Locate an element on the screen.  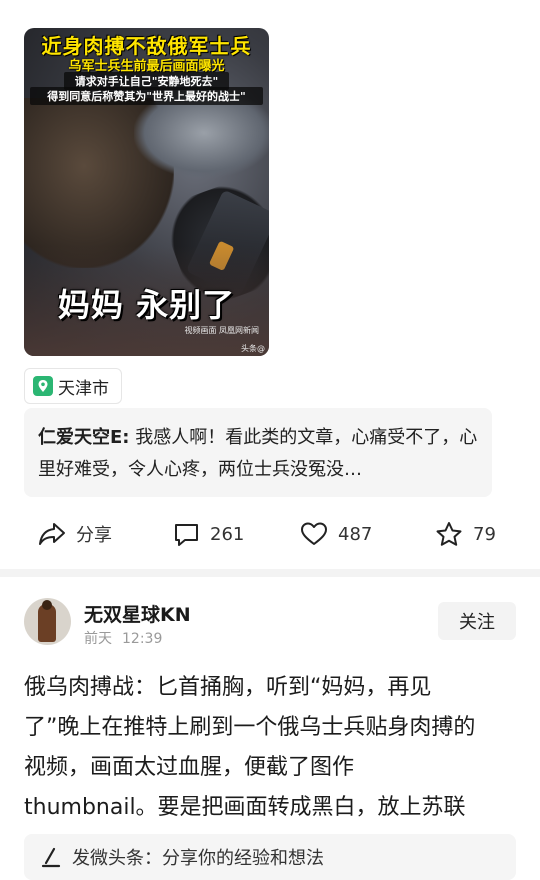
thumbnail-note-2: 得到同意后称赞其为"世界上最好的战士" is located at coordinates (146, 96).